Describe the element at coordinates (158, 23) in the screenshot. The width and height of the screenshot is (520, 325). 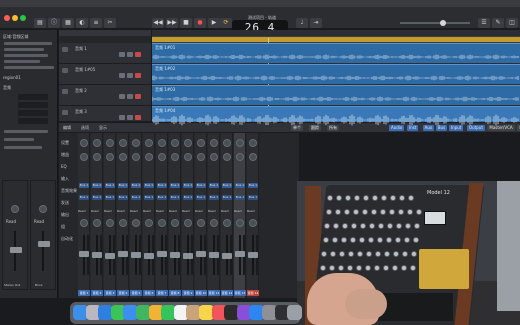
I see `rewind-button: ◀◀` at that location.